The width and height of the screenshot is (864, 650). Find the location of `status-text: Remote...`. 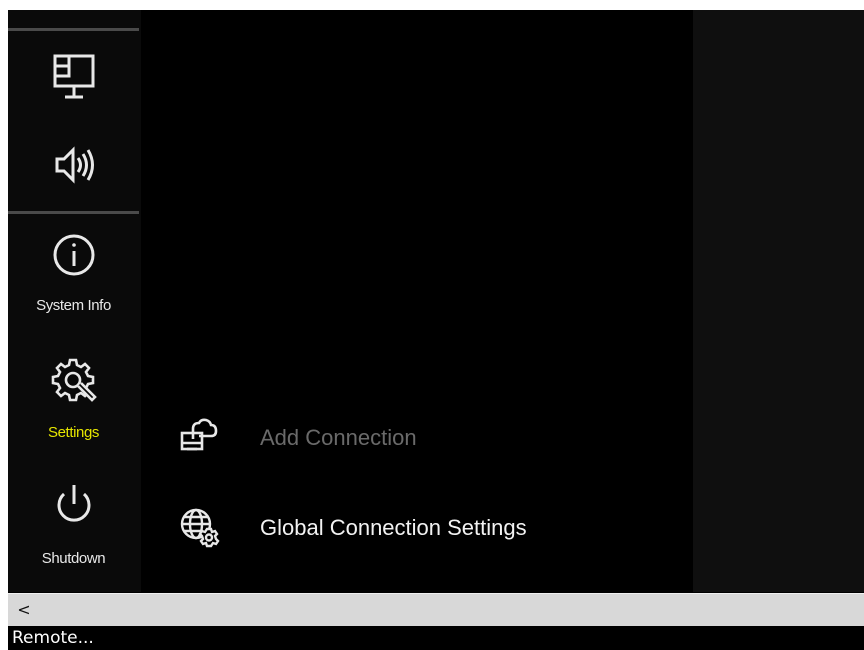

status-text: Remote... is located at coordinates (53, 638).